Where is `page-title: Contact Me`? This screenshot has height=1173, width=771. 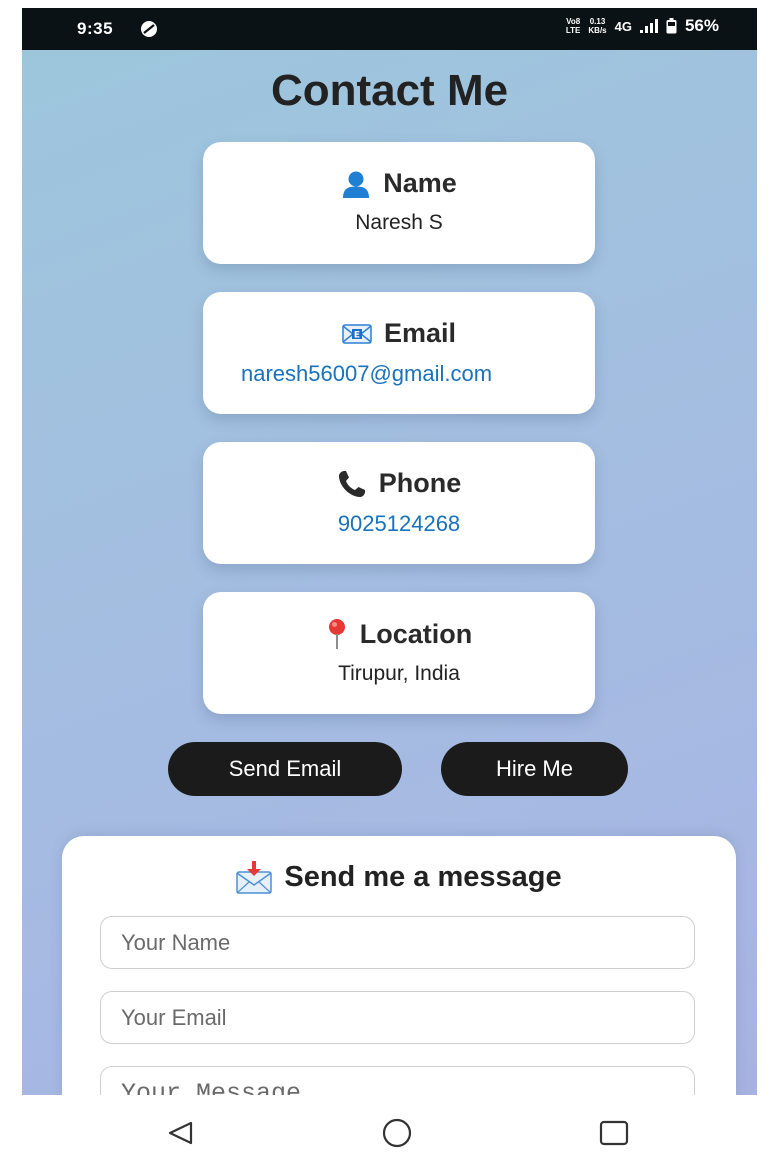
page-title: Contact Me is located at coordinates (389, 90).